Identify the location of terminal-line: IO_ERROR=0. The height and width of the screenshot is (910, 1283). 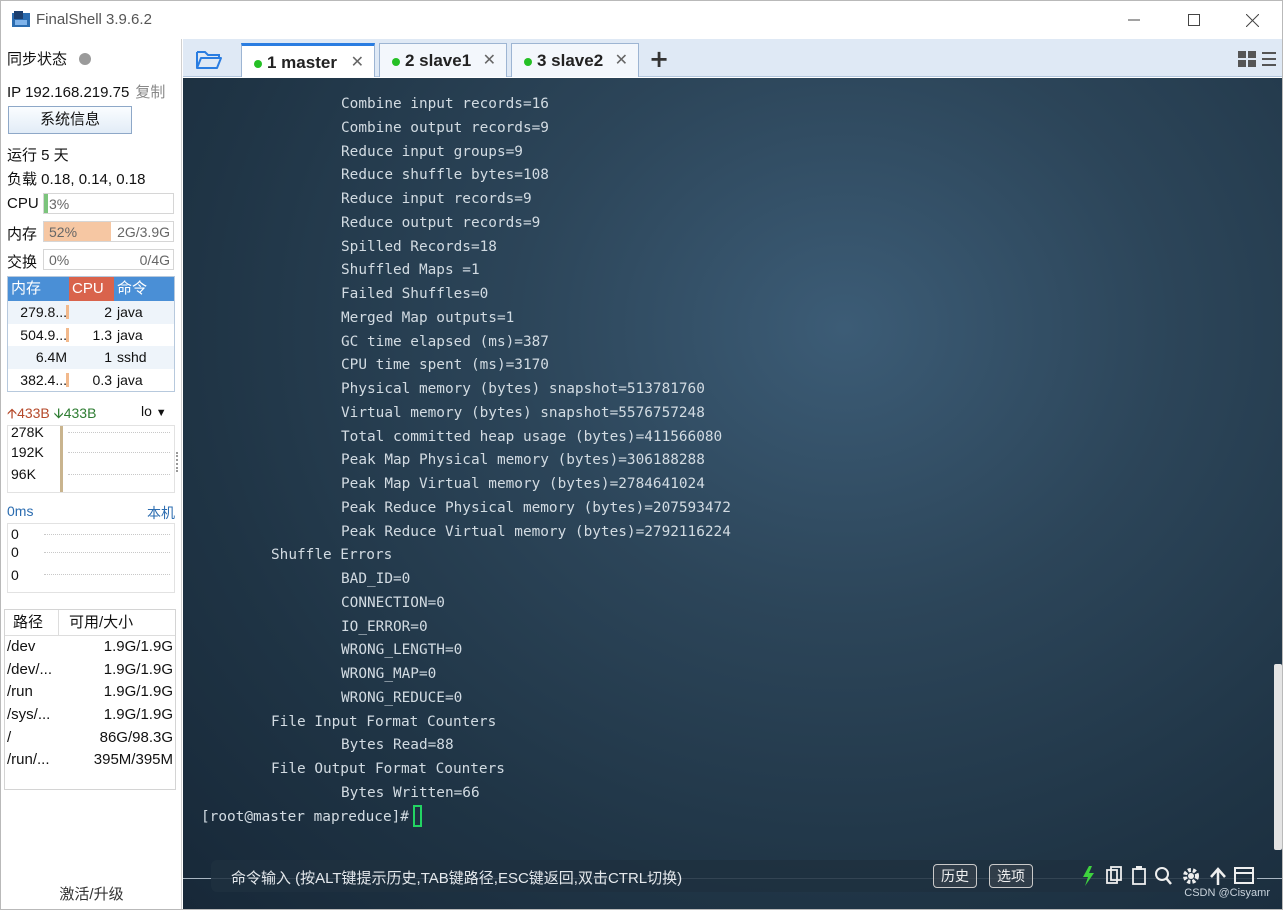
(384, 626).